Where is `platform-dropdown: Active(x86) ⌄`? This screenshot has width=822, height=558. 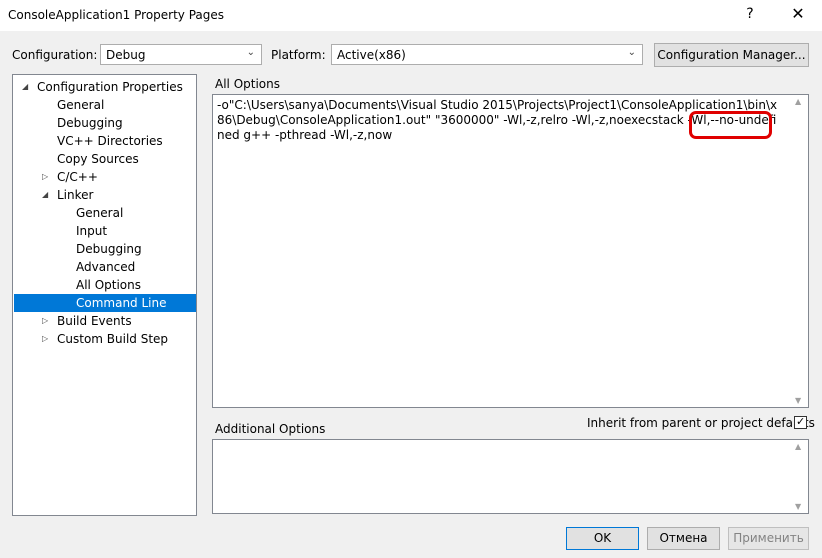 platform-dropdown: Active(x86) ⌄ is located at coordinates (487, 54).